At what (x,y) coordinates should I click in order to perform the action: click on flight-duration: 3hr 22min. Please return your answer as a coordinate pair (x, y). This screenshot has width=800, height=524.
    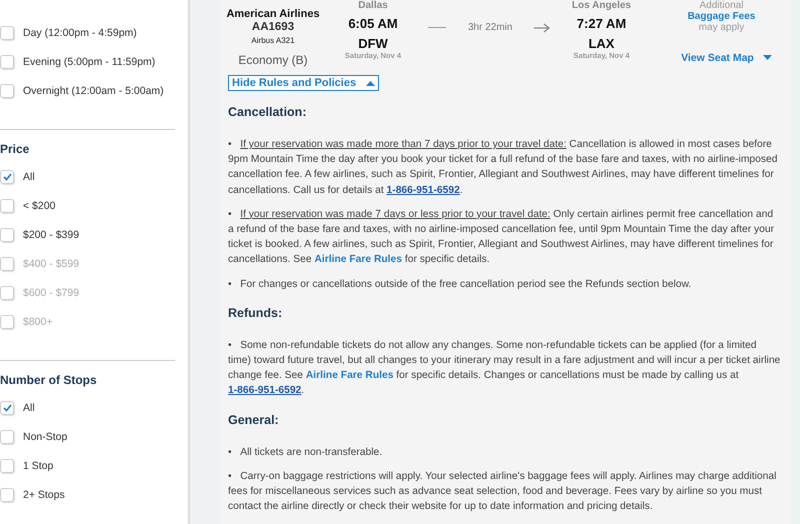
    Looking at the image, I should click on (490, 27).